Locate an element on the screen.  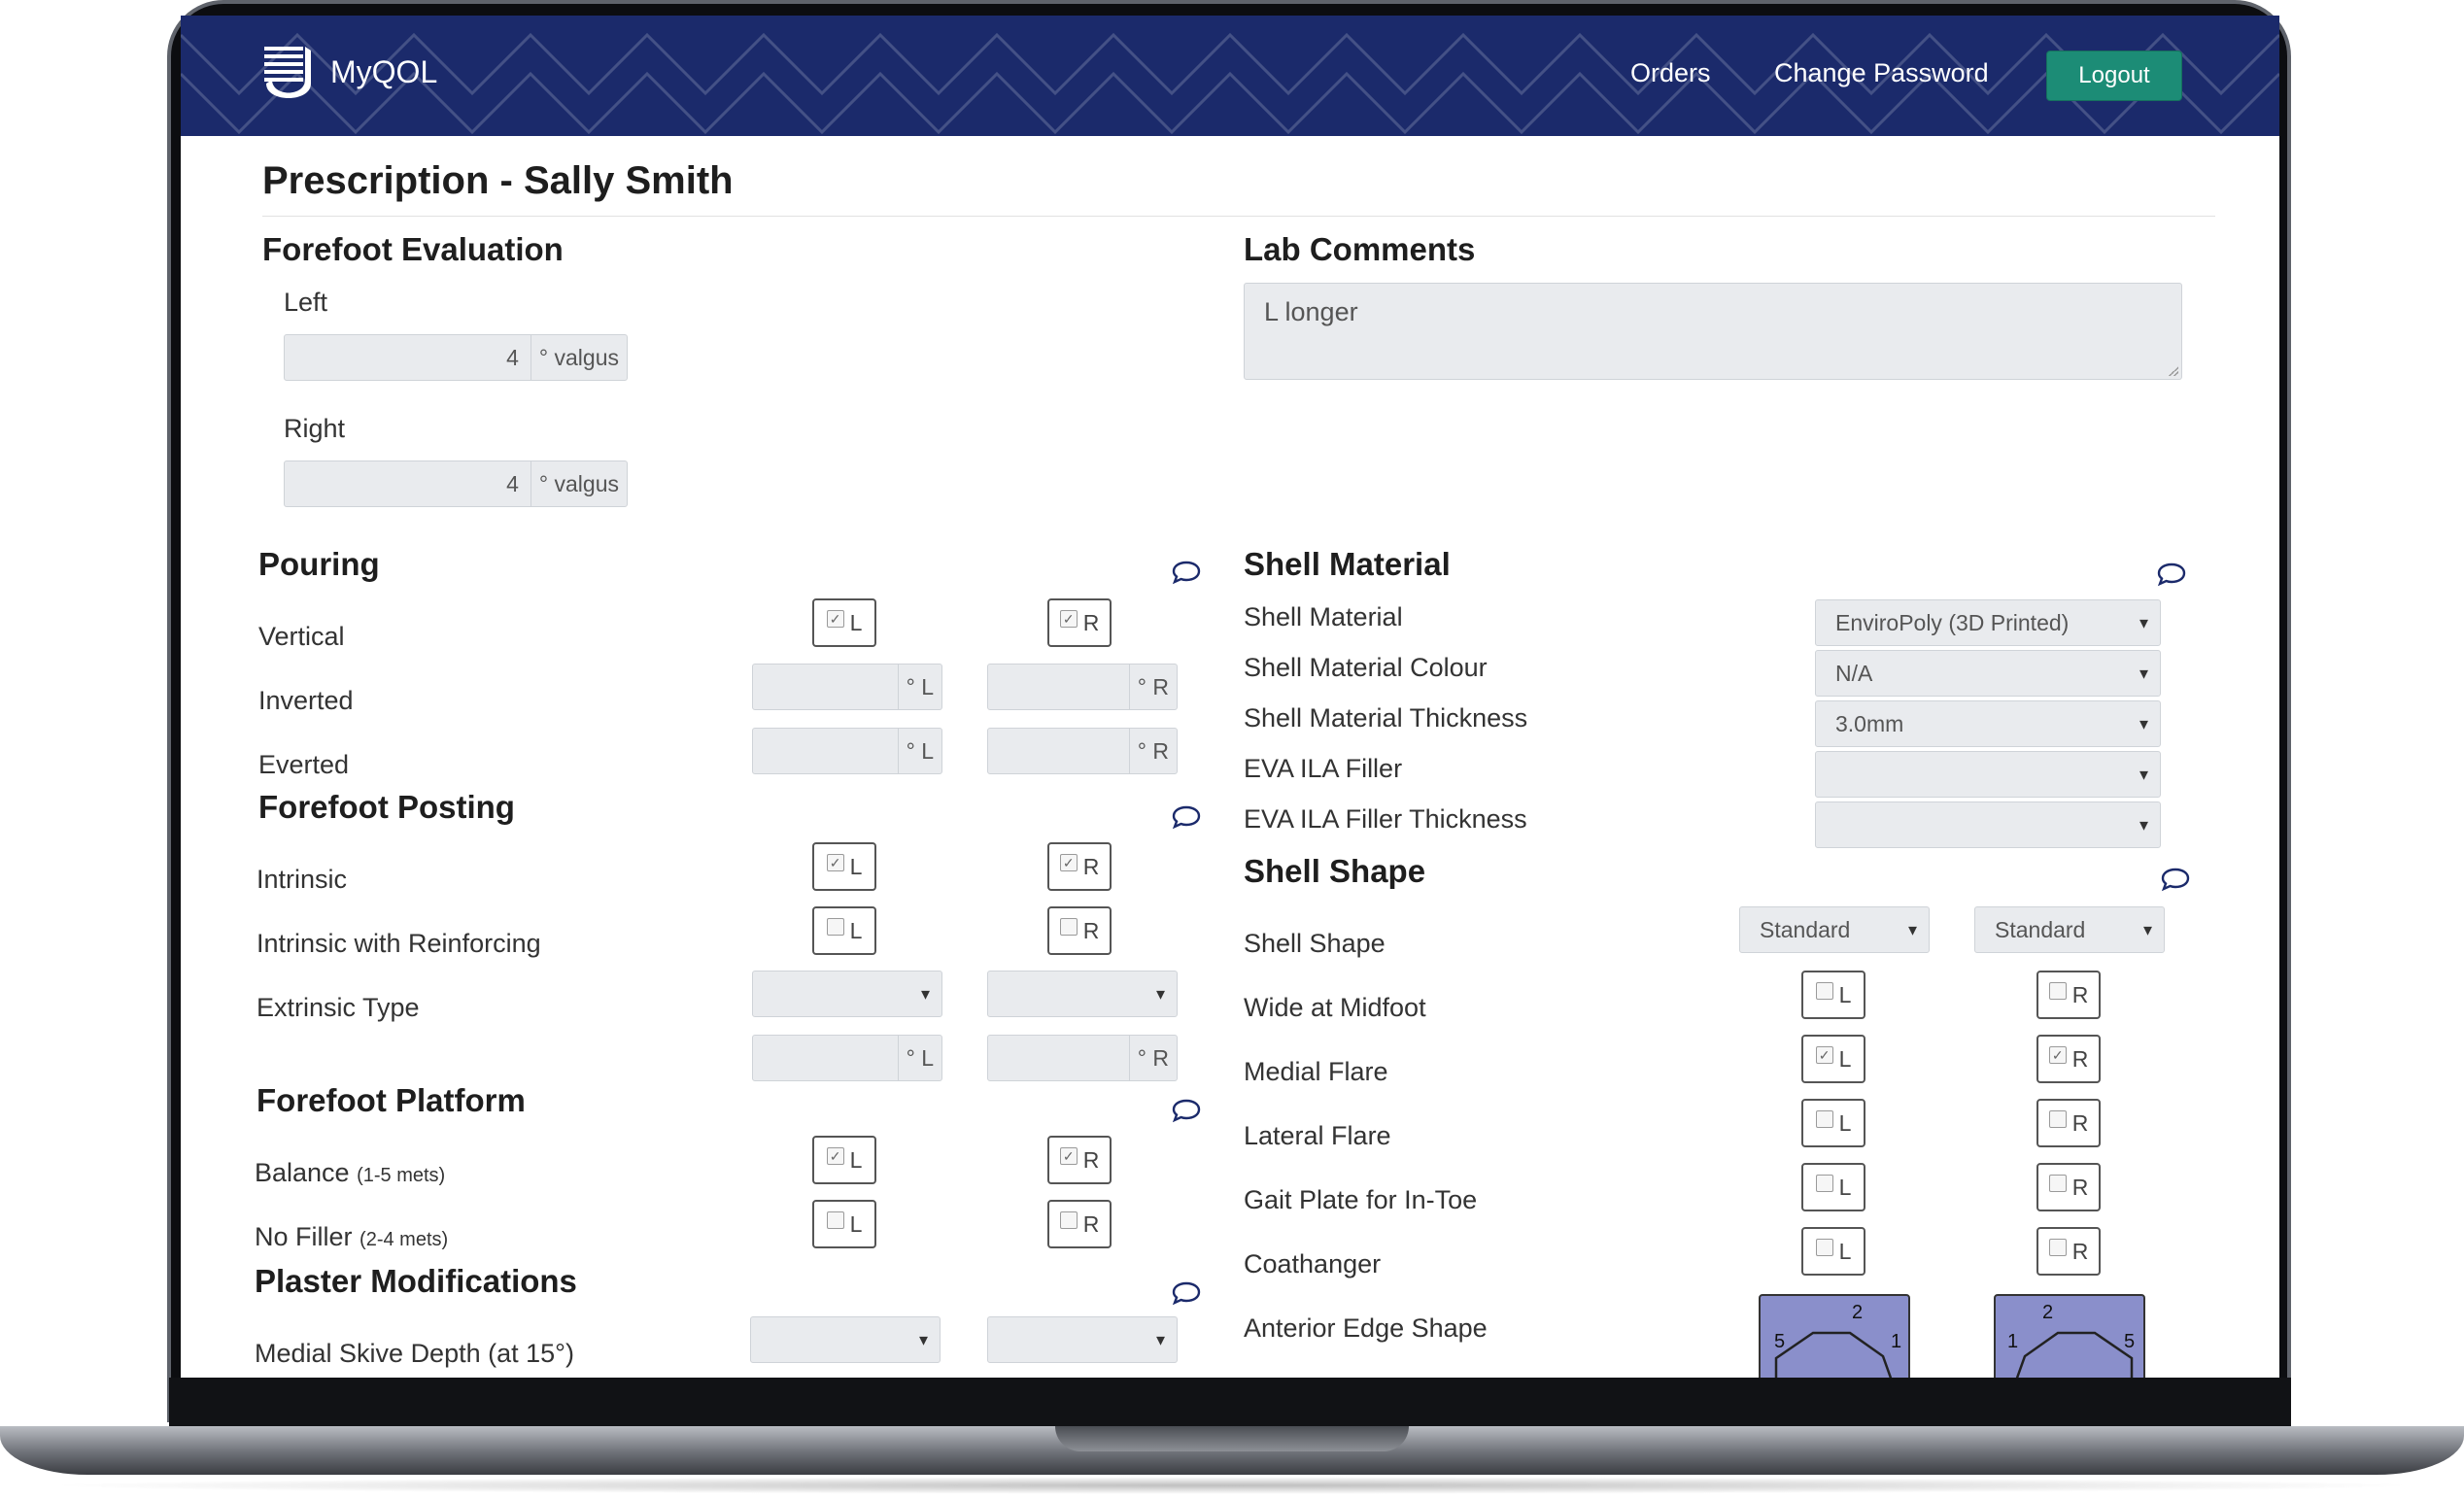
forefoot-platform-comment-icon is located at coordinates (1186, 1111).